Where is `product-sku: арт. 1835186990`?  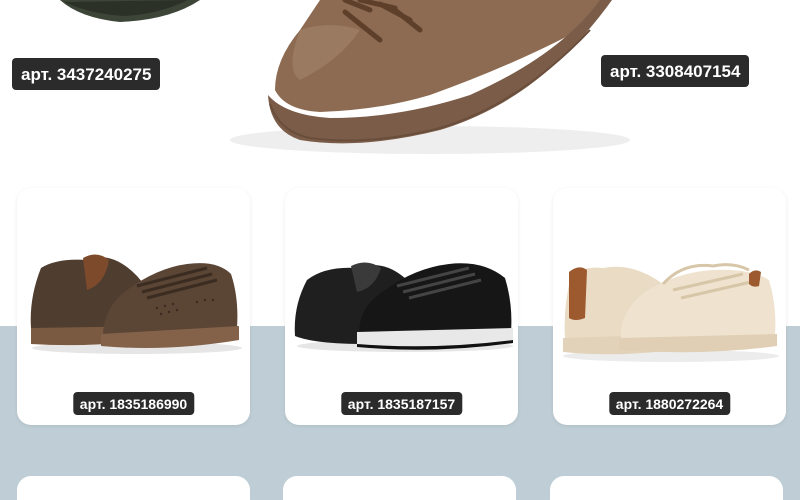 product-sku: арт. 1835186990 is located at coordinates (133, 403).